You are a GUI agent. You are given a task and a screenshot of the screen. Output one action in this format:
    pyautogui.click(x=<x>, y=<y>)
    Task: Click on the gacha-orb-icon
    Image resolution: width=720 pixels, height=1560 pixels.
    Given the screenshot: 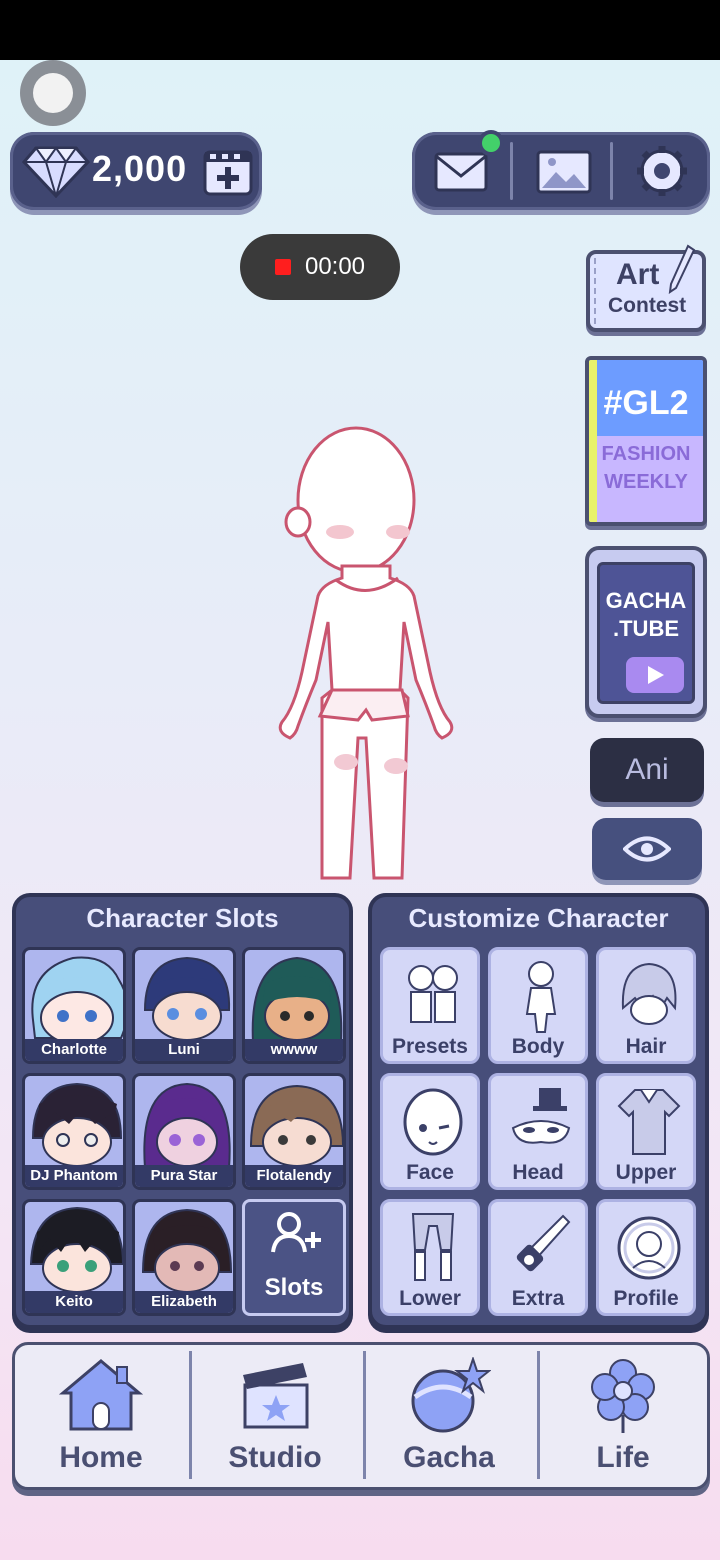 What is the action you would take?
    pyautogui.click(x=451, y=1395)
    